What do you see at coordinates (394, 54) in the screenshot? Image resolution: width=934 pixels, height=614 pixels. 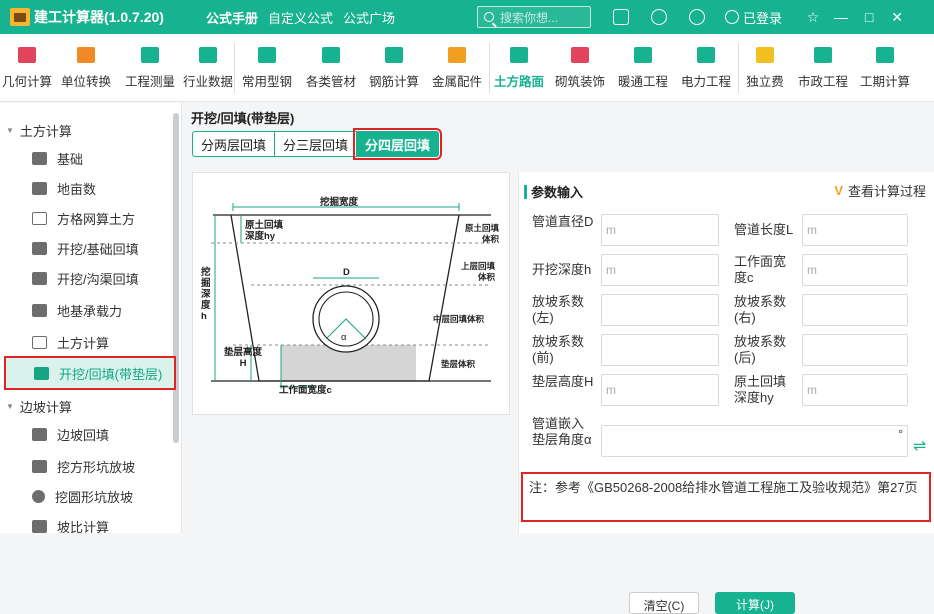 I see `rebar-icon` at bounding box center [394, 54].